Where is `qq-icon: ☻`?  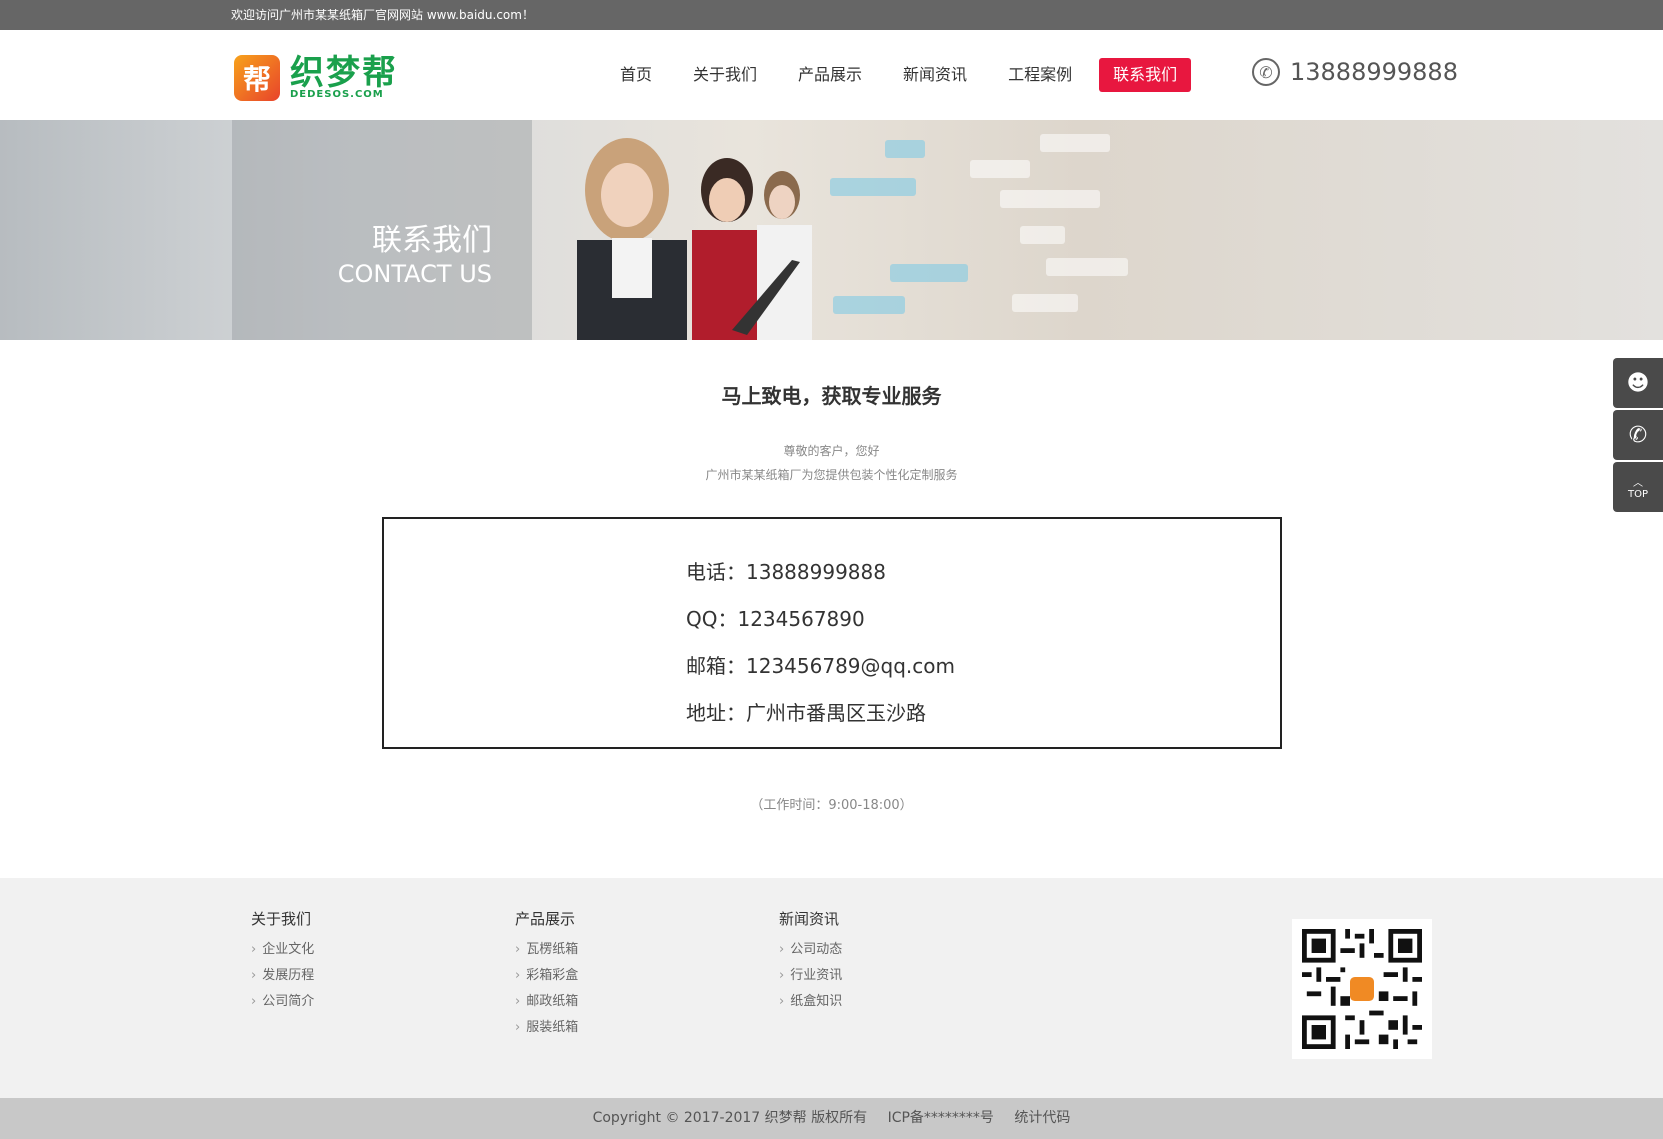 qq-icon: ☻ is located at coordinates (1638, 383).